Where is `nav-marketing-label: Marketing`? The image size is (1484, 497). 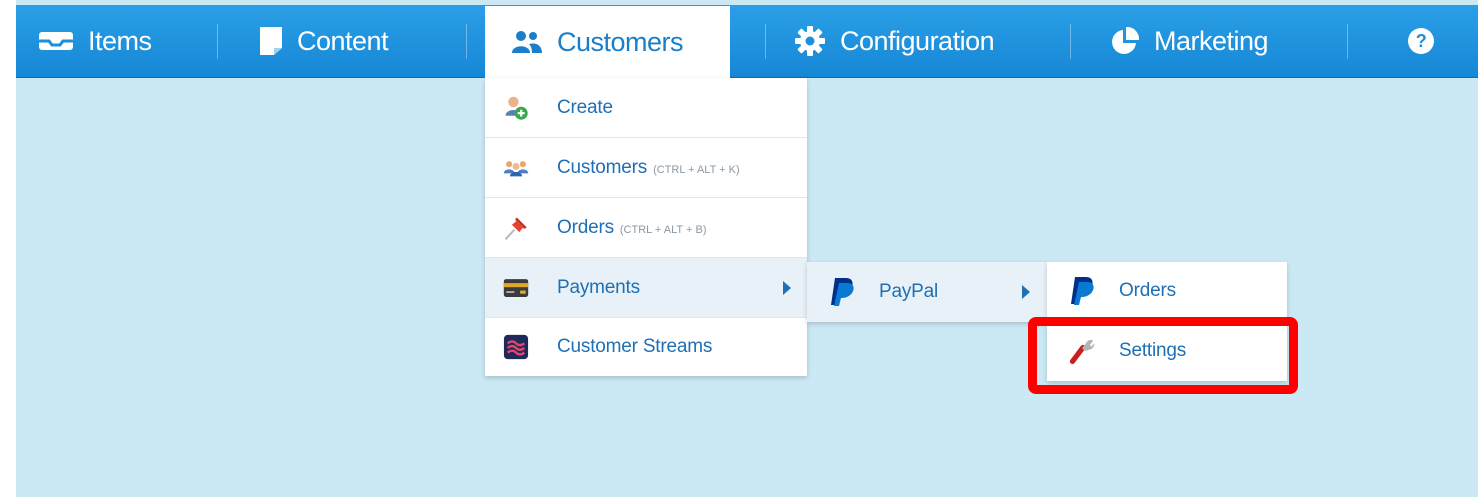
nav-marketing-label: Marketing is located at coordinates (1211, 40).